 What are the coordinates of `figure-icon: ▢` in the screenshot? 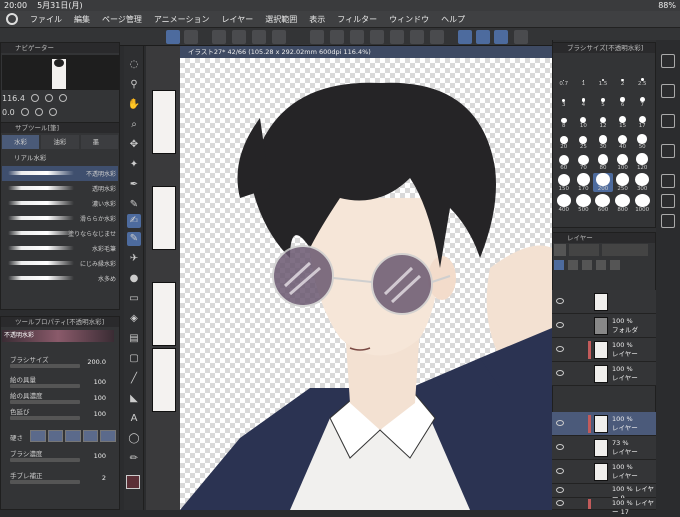 It's located at (134, 359).